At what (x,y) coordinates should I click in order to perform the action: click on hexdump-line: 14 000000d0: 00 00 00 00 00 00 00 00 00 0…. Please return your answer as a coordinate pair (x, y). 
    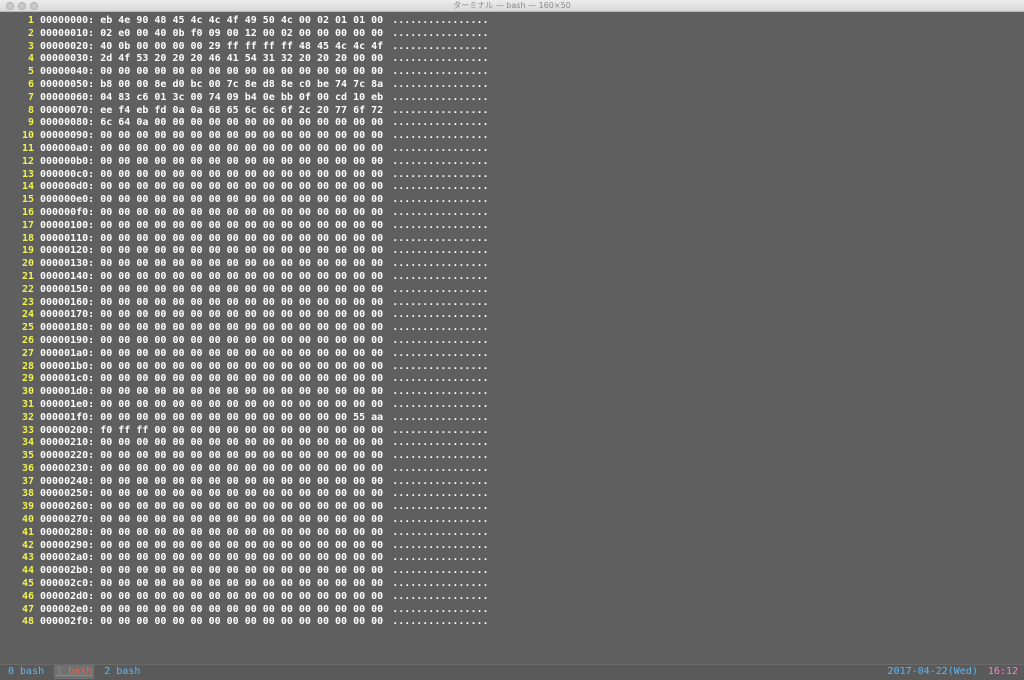
    Looking at the image, I should click on (512, 187).